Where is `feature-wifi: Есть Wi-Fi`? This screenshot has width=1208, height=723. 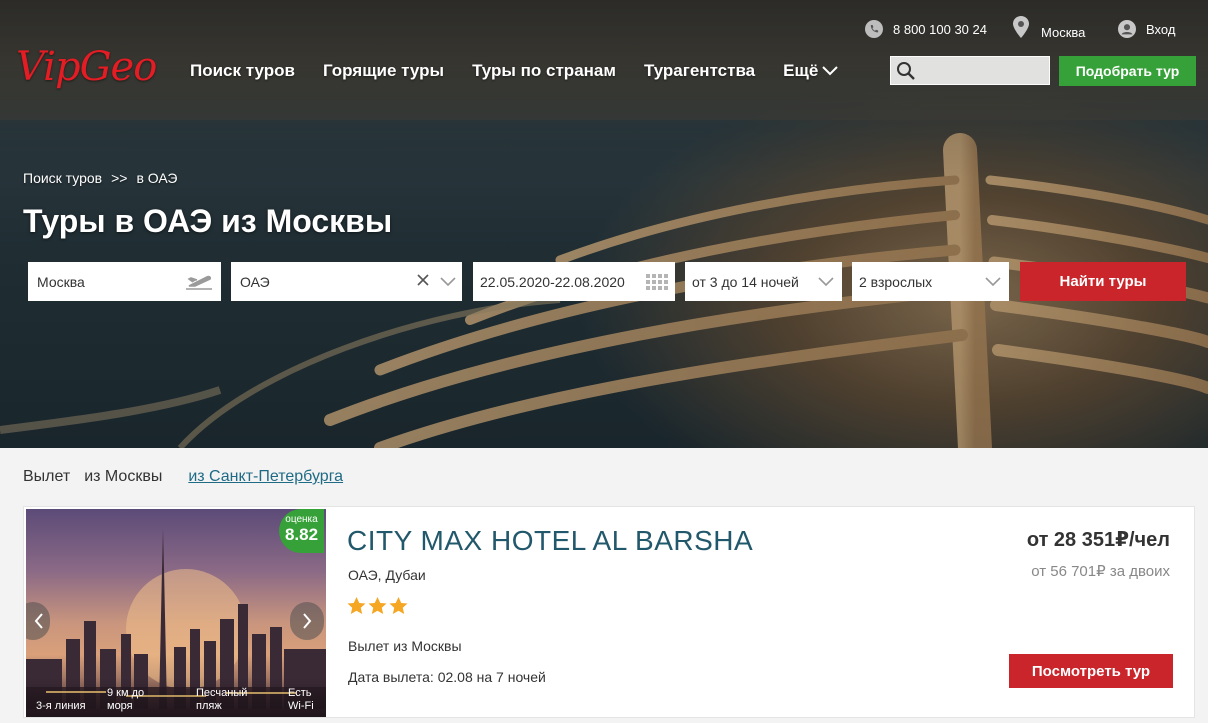 feature-wifi: Есть Wi-Fi is located at coordinates (301, 699).